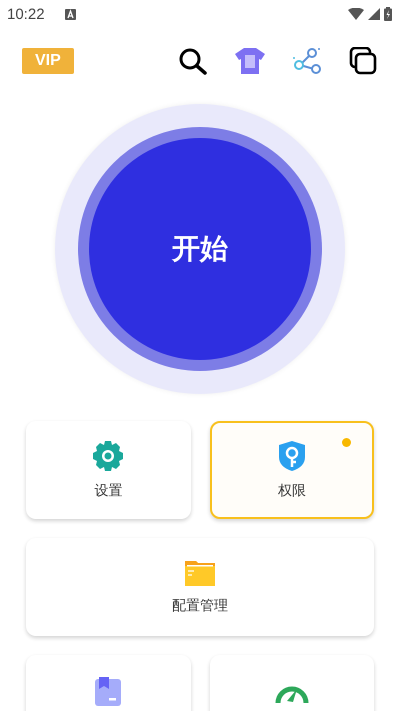 This screenshot has width=400, height=711. I want to click on signal-icon, so click(374, 14).